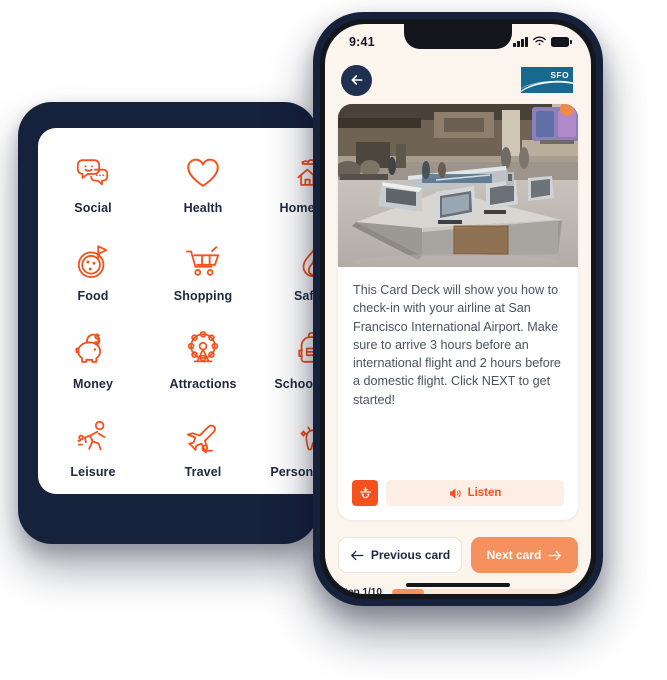 The image size is (667, 680). I want to click on running-person-icon, so click(93, 437).